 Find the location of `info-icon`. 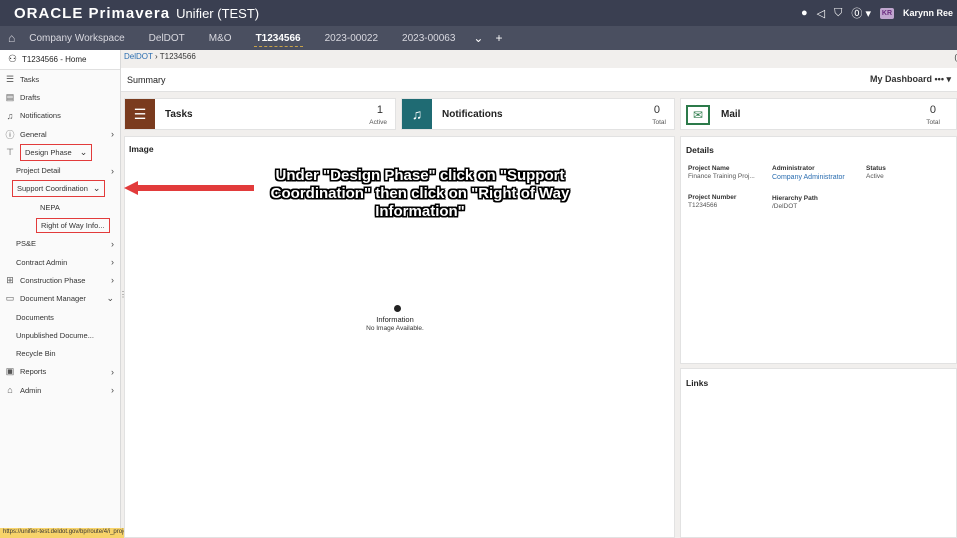

info-icon is located at coordinates (397, 308).